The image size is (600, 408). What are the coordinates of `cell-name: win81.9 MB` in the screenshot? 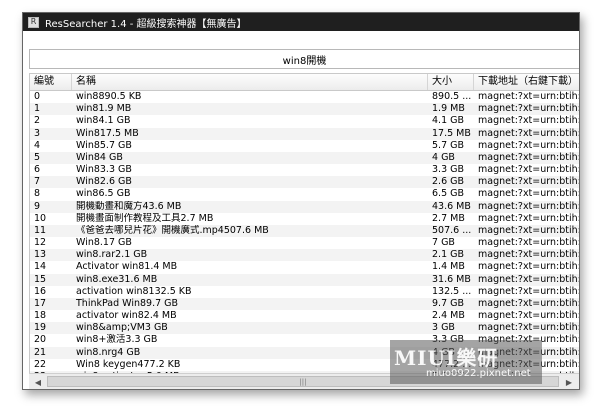 It's located at (104, 109).